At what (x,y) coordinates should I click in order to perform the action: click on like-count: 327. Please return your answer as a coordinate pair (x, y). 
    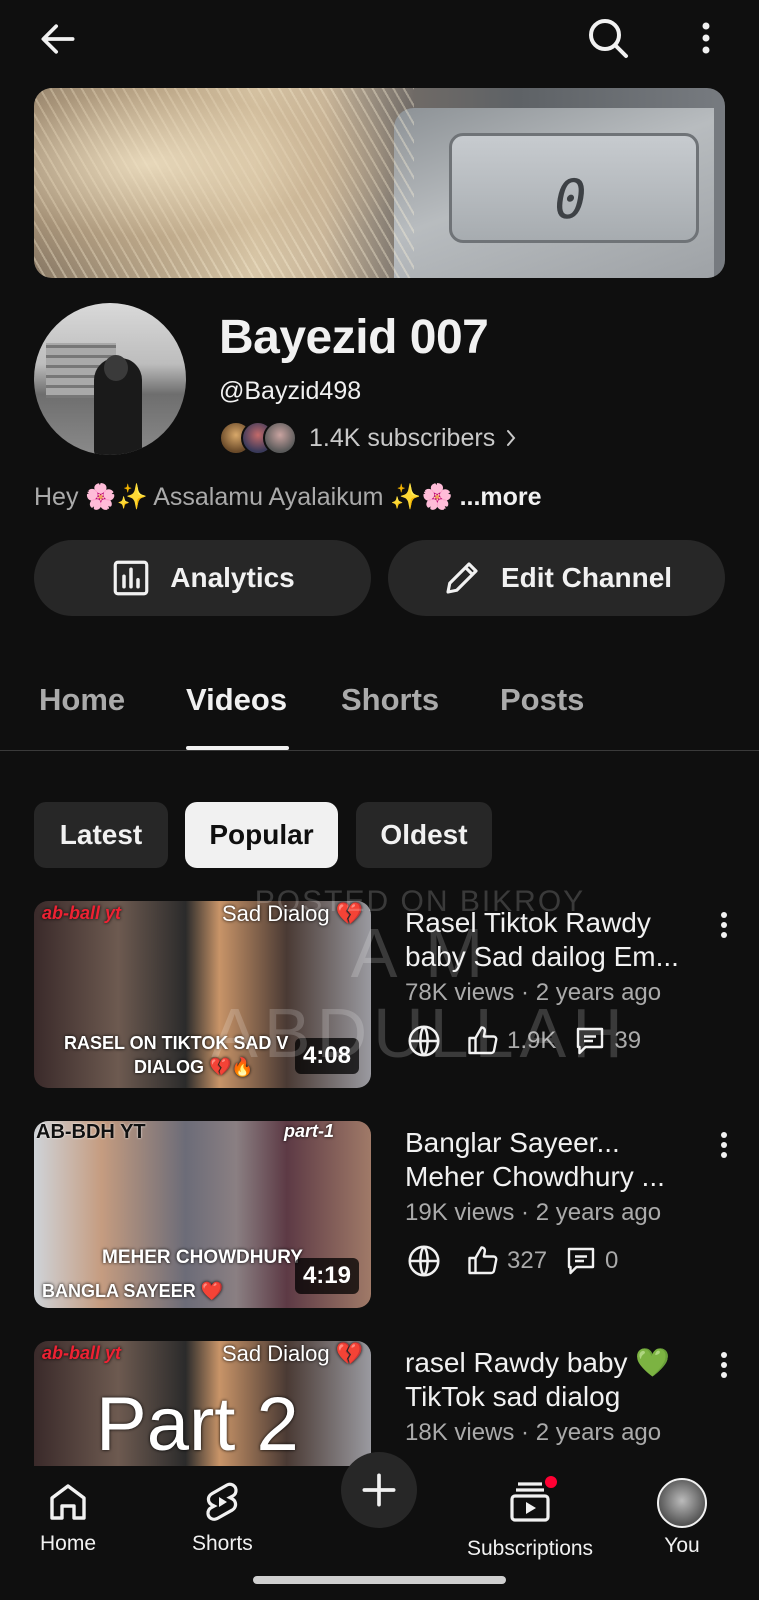
    Looking at the image, I should click on (527, 1260).